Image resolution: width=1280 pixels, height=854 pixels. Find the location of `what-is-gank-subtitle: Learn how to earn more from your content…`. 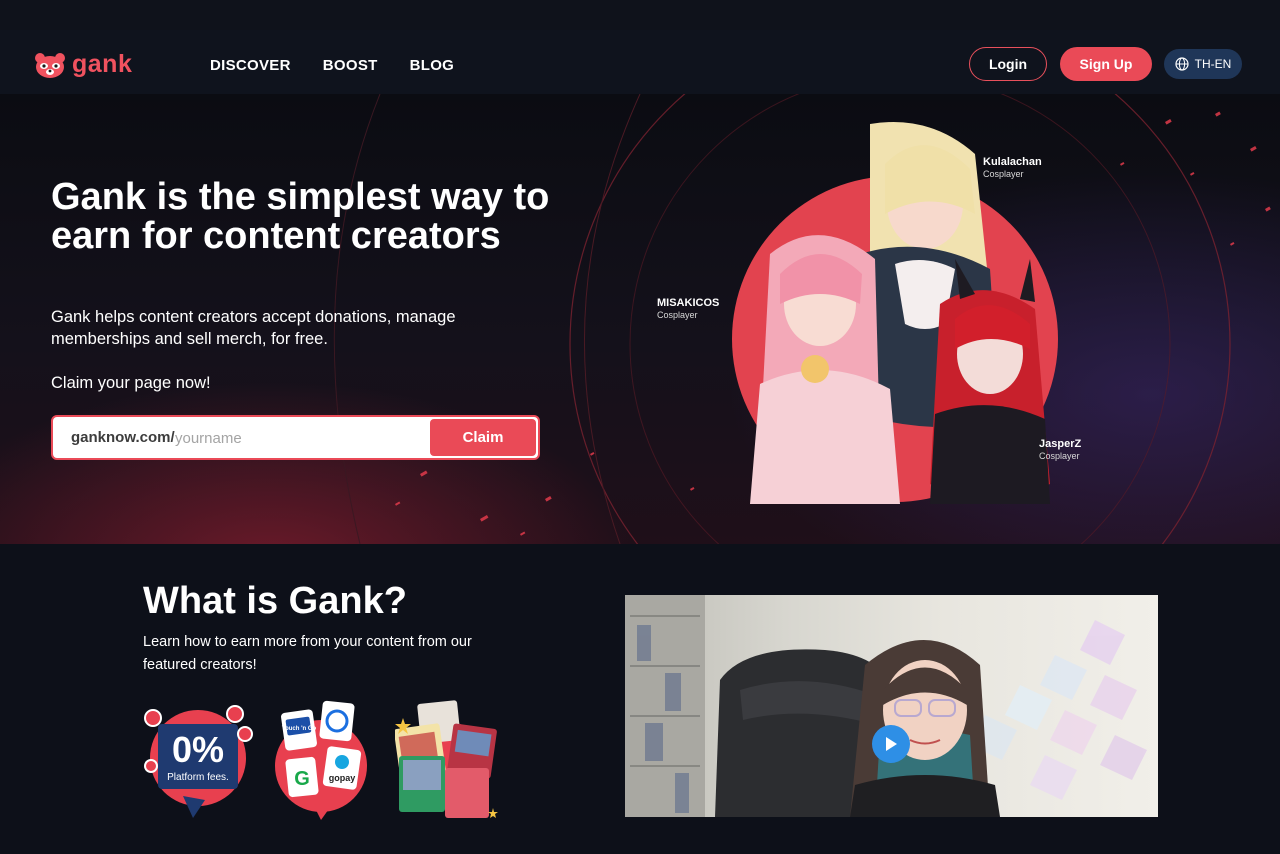

what-is-gank-subtitle: Learn how to earn more from your content… is located at coordinates (307, 653).